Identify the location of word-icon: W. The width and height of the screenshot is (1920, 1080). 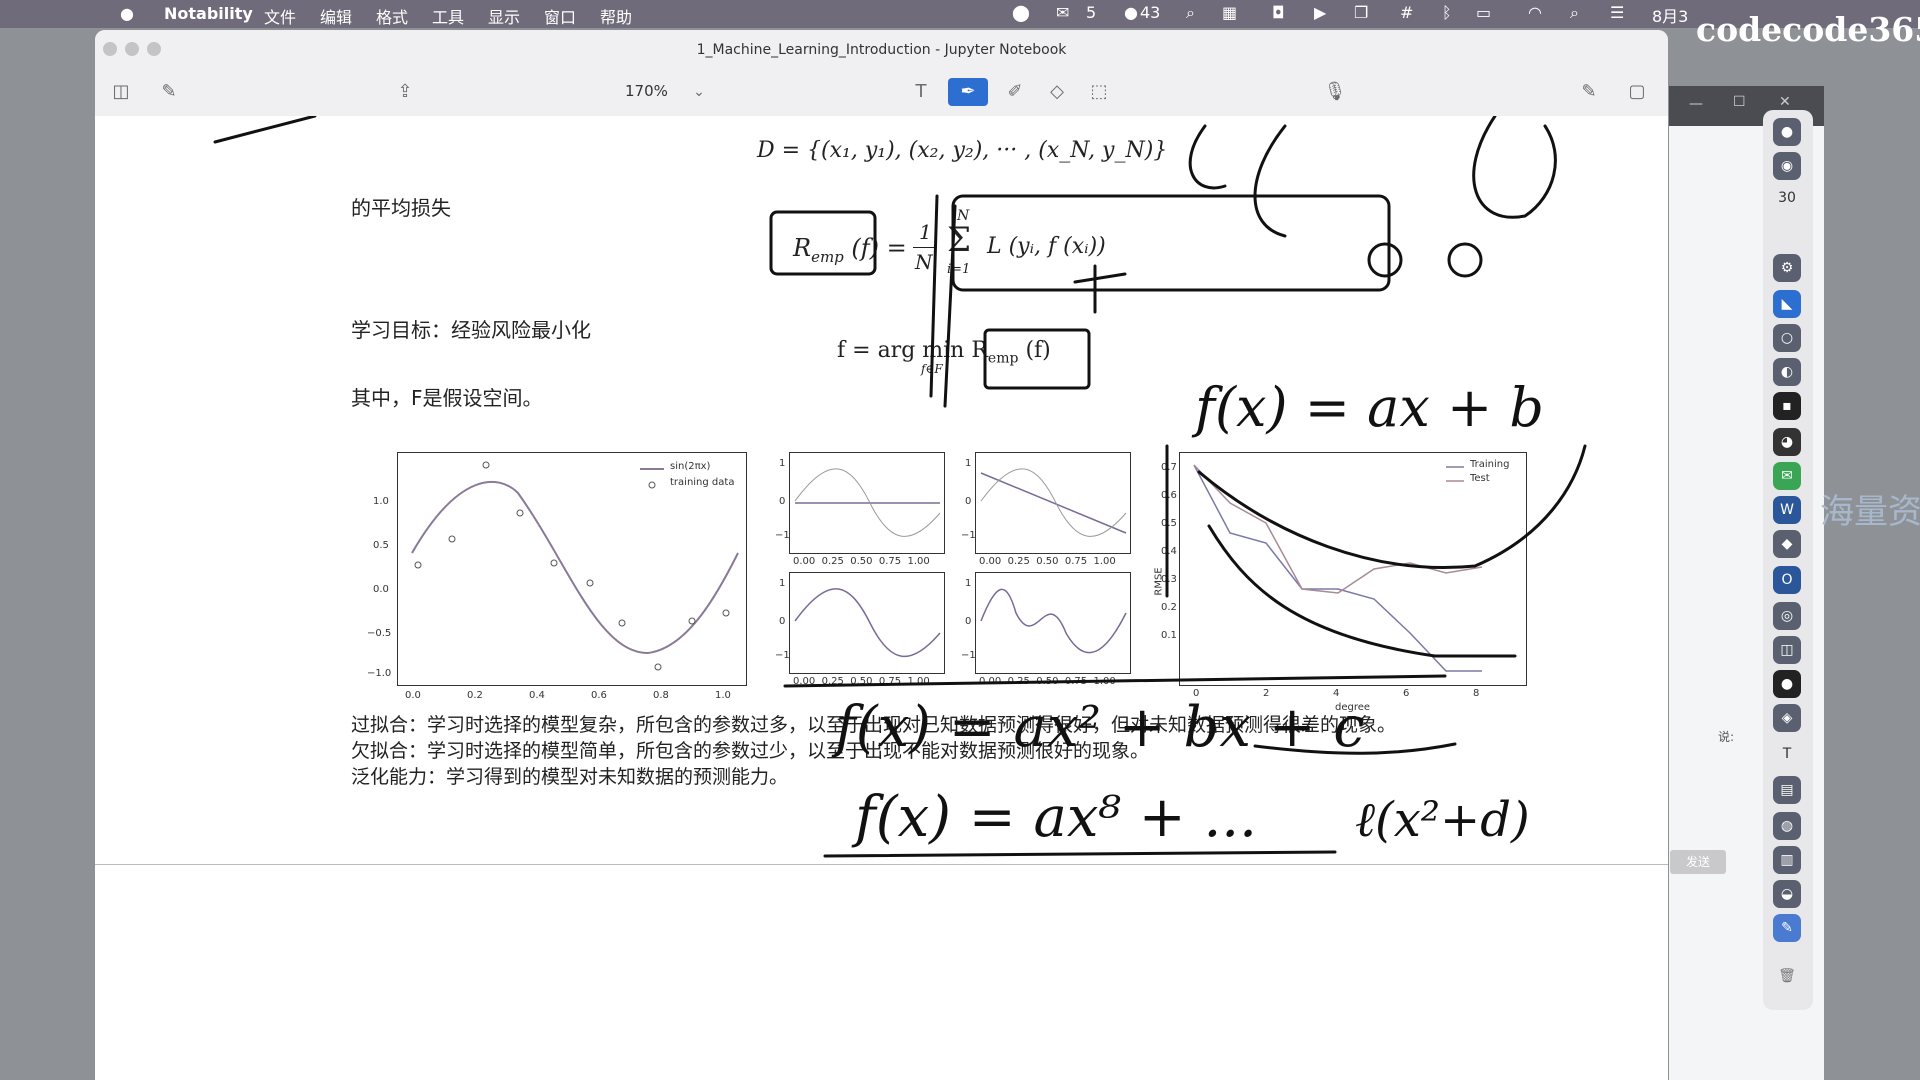
(1787, 510).